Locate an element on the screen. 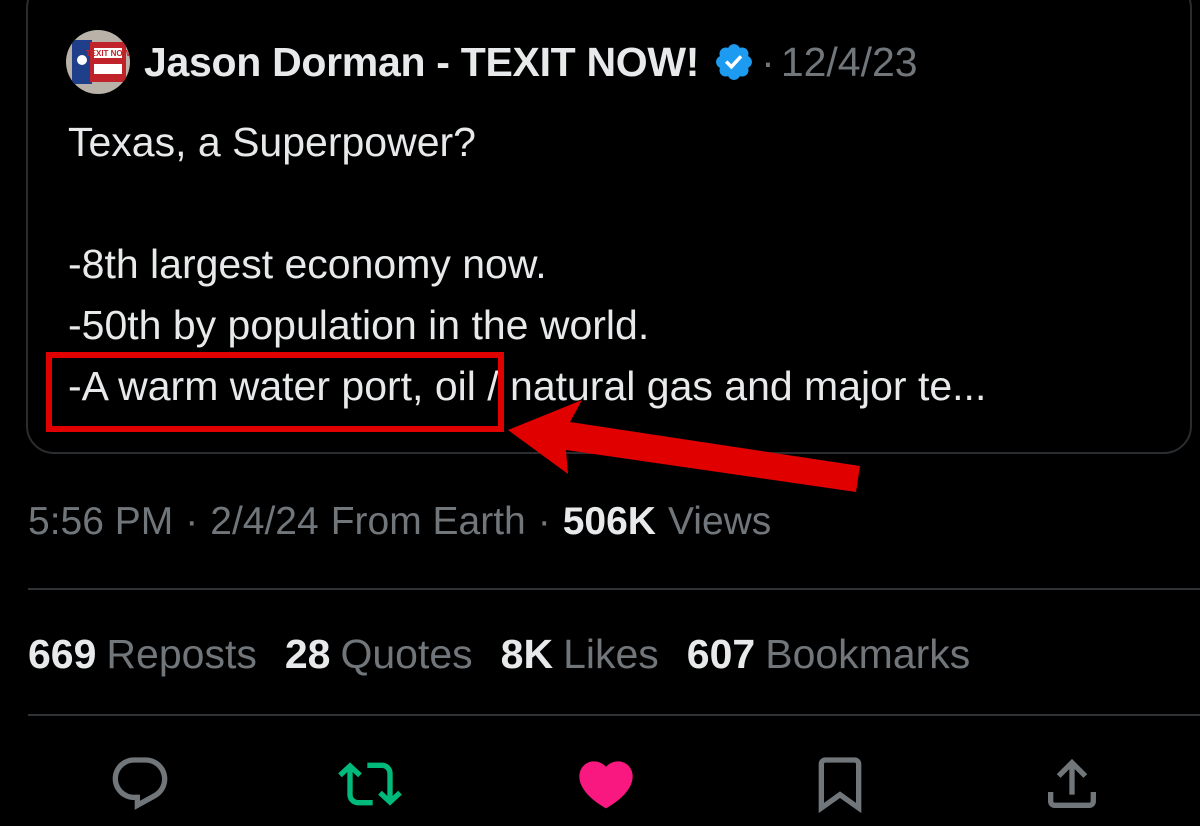 The image size is (1200, 826). action-bar is located at coordinates (600, 783).